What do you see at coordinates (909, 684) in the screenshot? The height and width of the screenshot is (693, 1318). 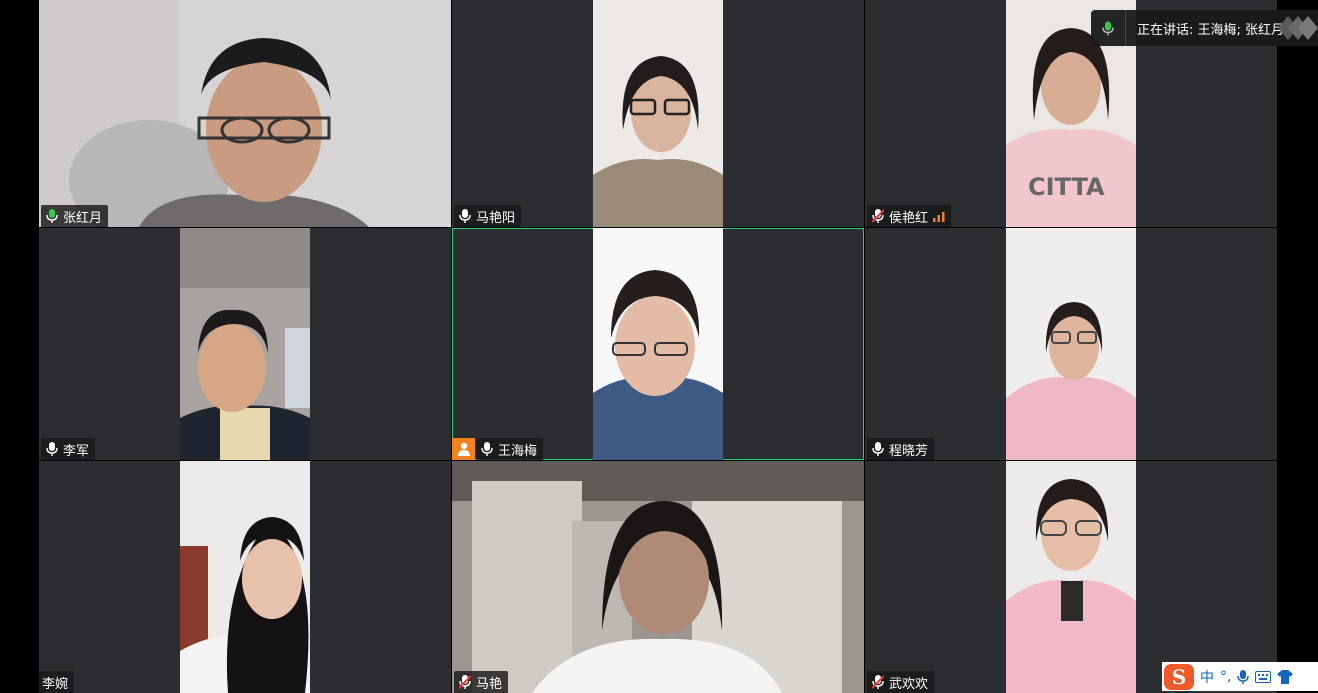 I see `participant-name: 武欢欢` at bounding box center [909, 684].